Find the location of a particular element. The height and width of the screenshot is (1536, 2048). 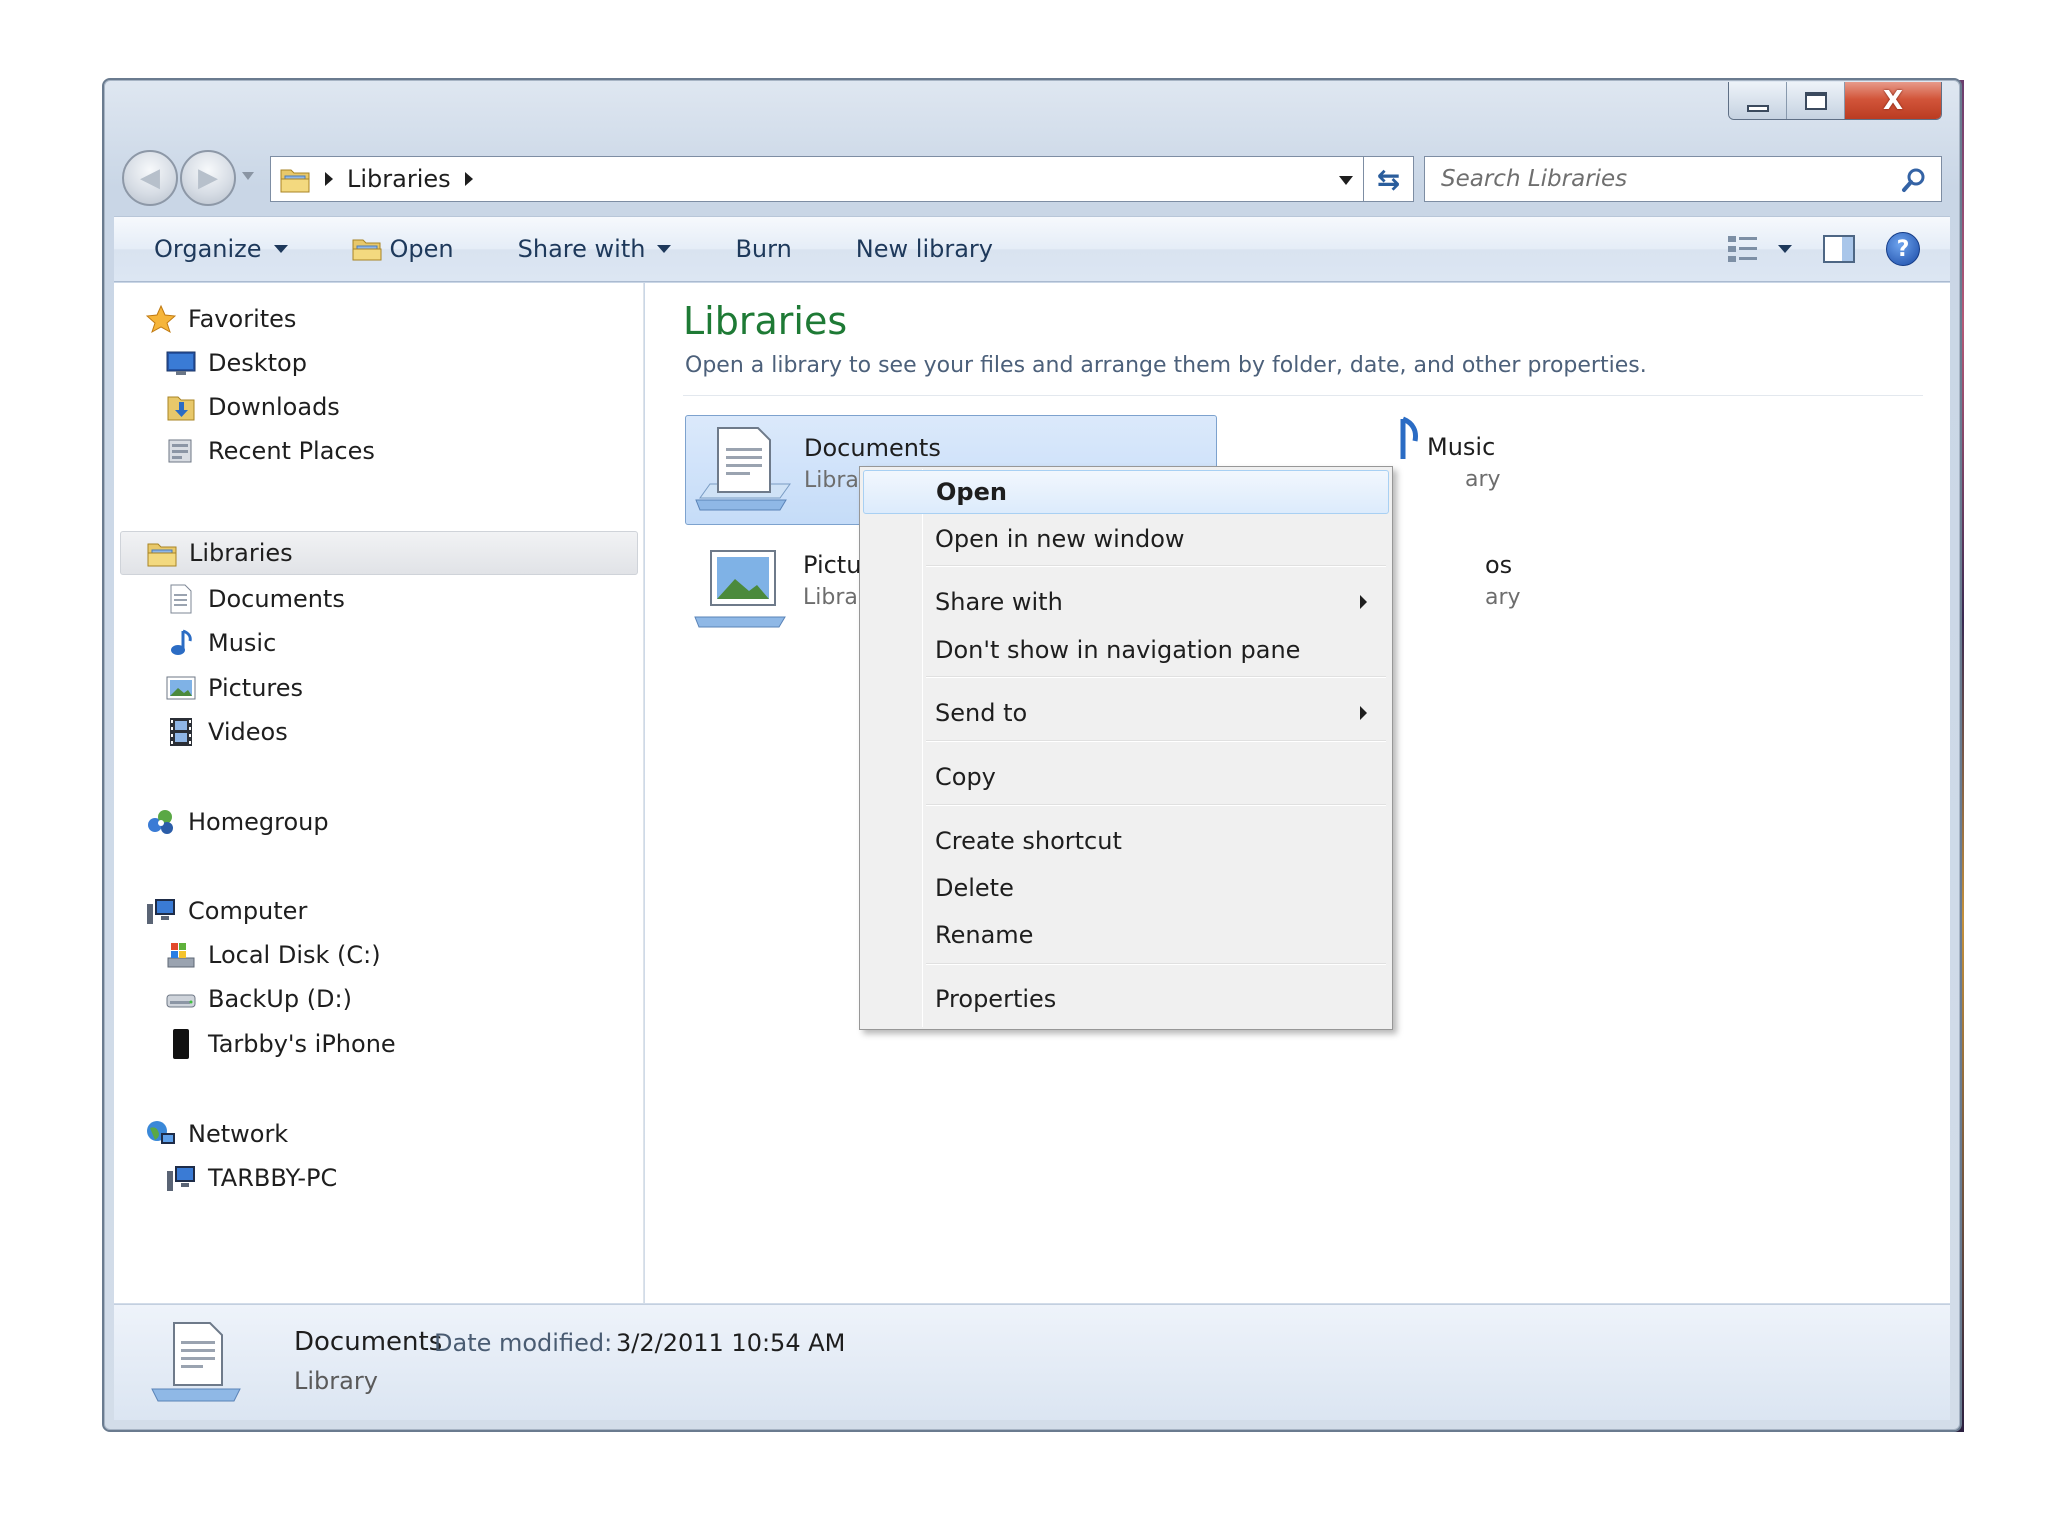

menu-item-copy: Copy is located at coordinates (1126, 777).